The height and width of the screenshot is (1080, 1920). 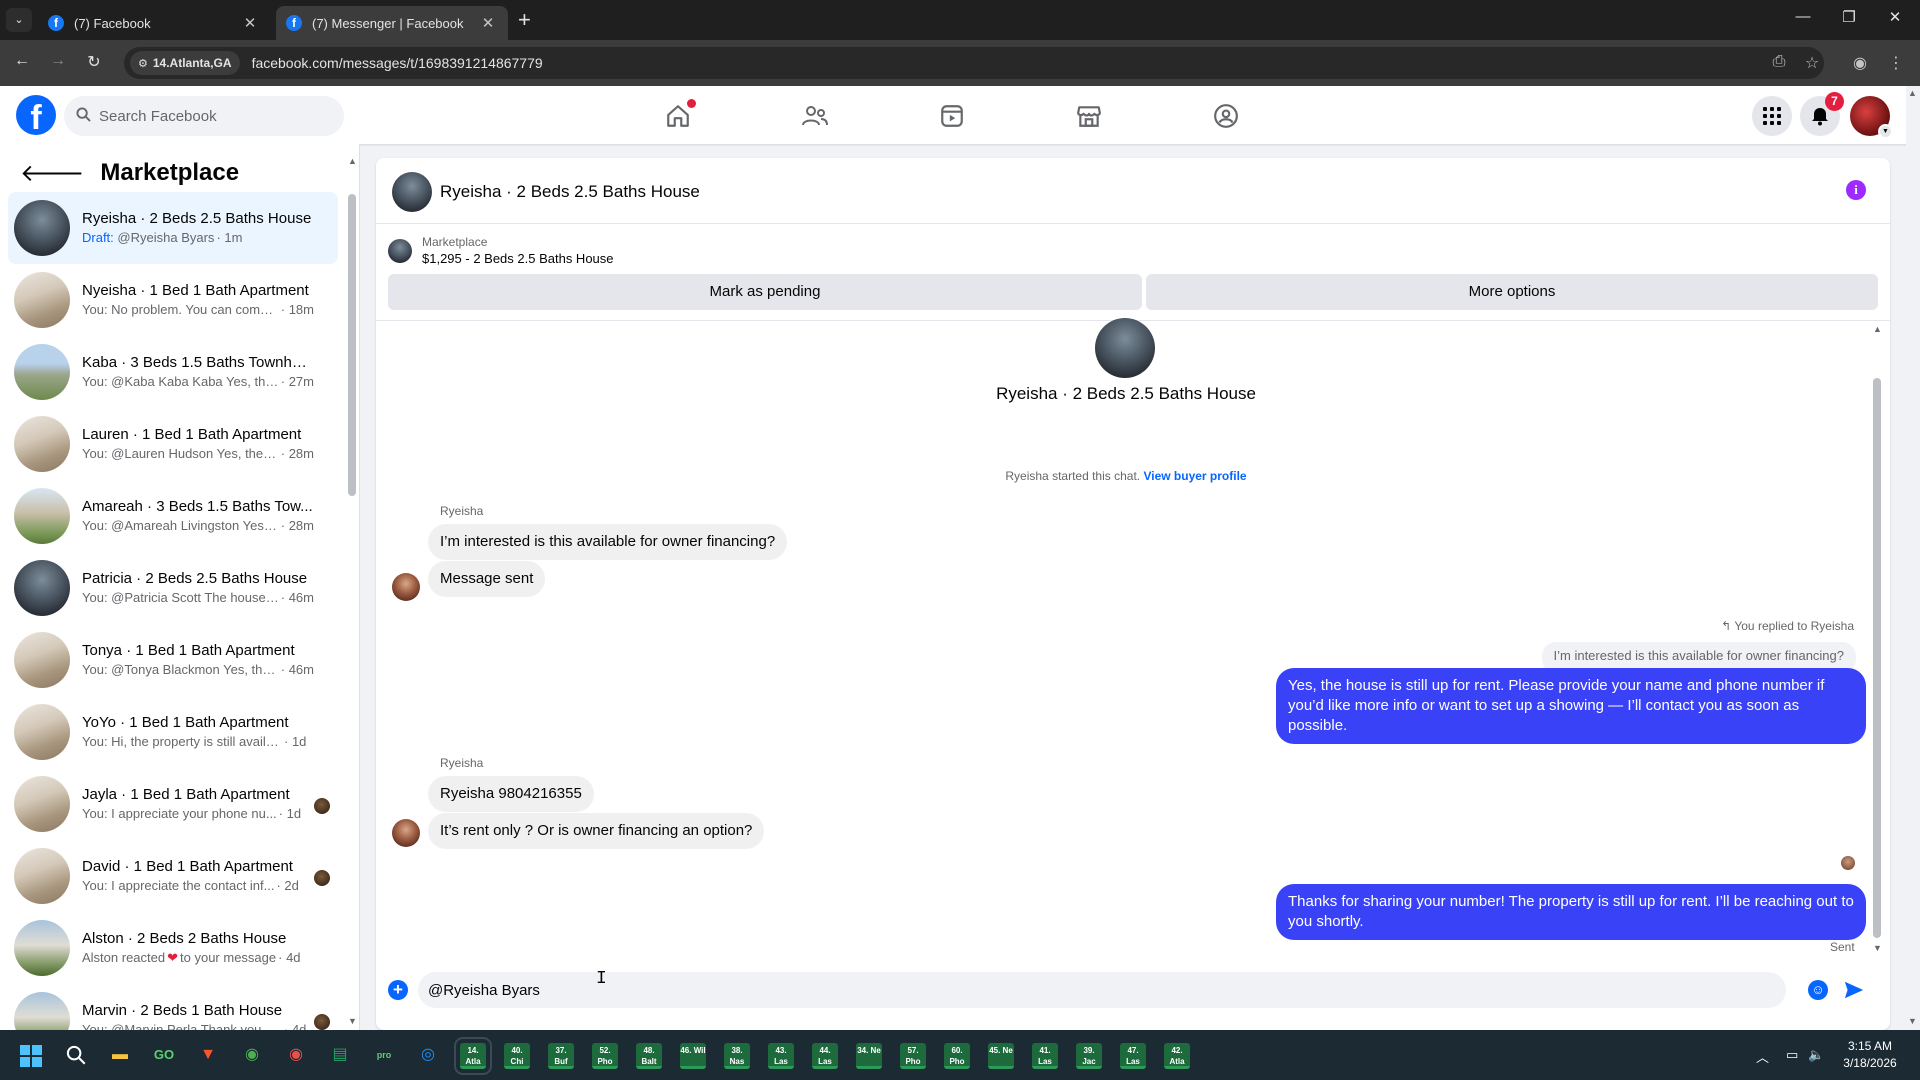 What do you see at coordinates (511, 794) in the screenshot?
I see `incoming-message: Ryeisha 9804216355` at bounding box center [511, 794].